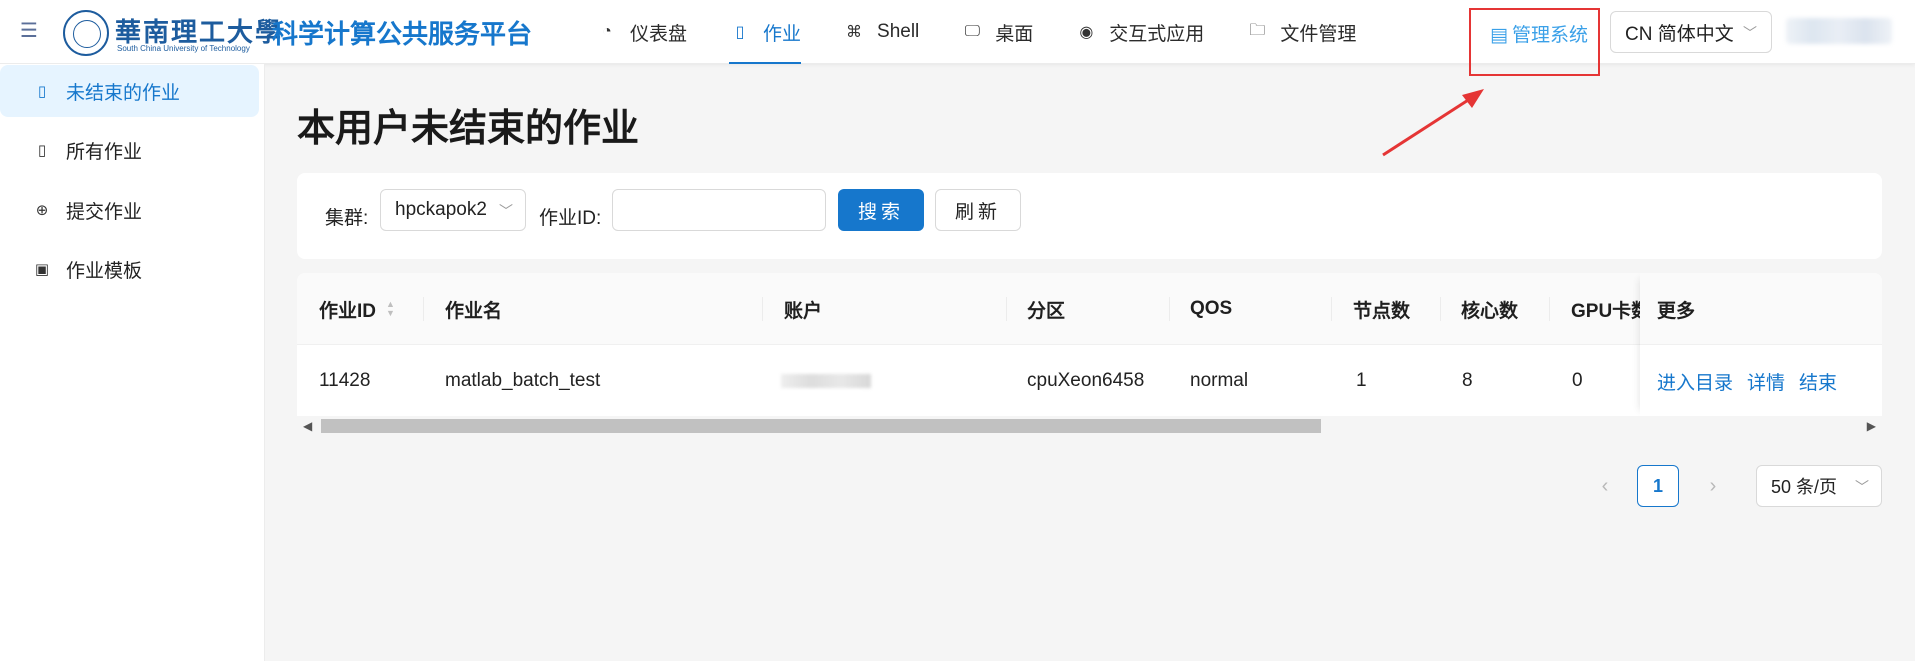  Describe the element at coordinates (1318, 34) in the screenshot. I see `nav-item-label: 文件管理` at that location.